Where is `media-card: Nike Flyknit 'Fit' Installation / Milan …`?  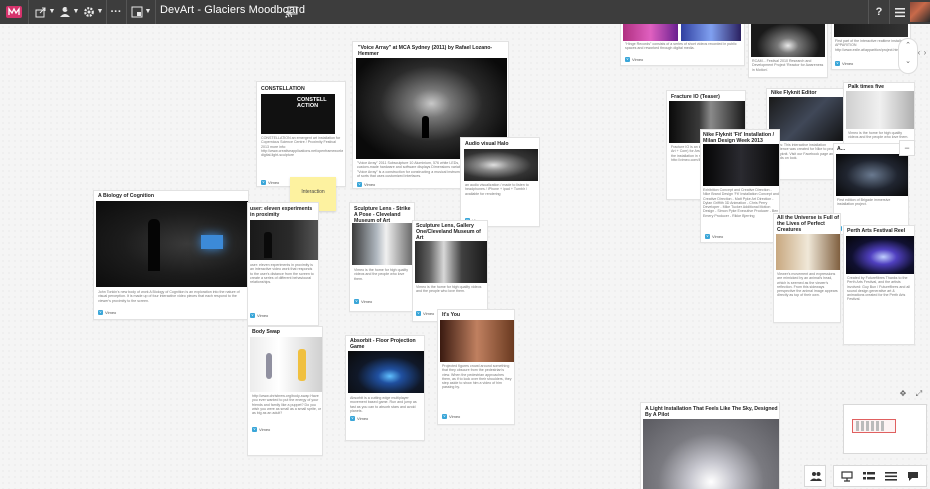 media-card: Nike Flyknit 'Fit' Installation / Milan … is located at coordinates (740, 186).